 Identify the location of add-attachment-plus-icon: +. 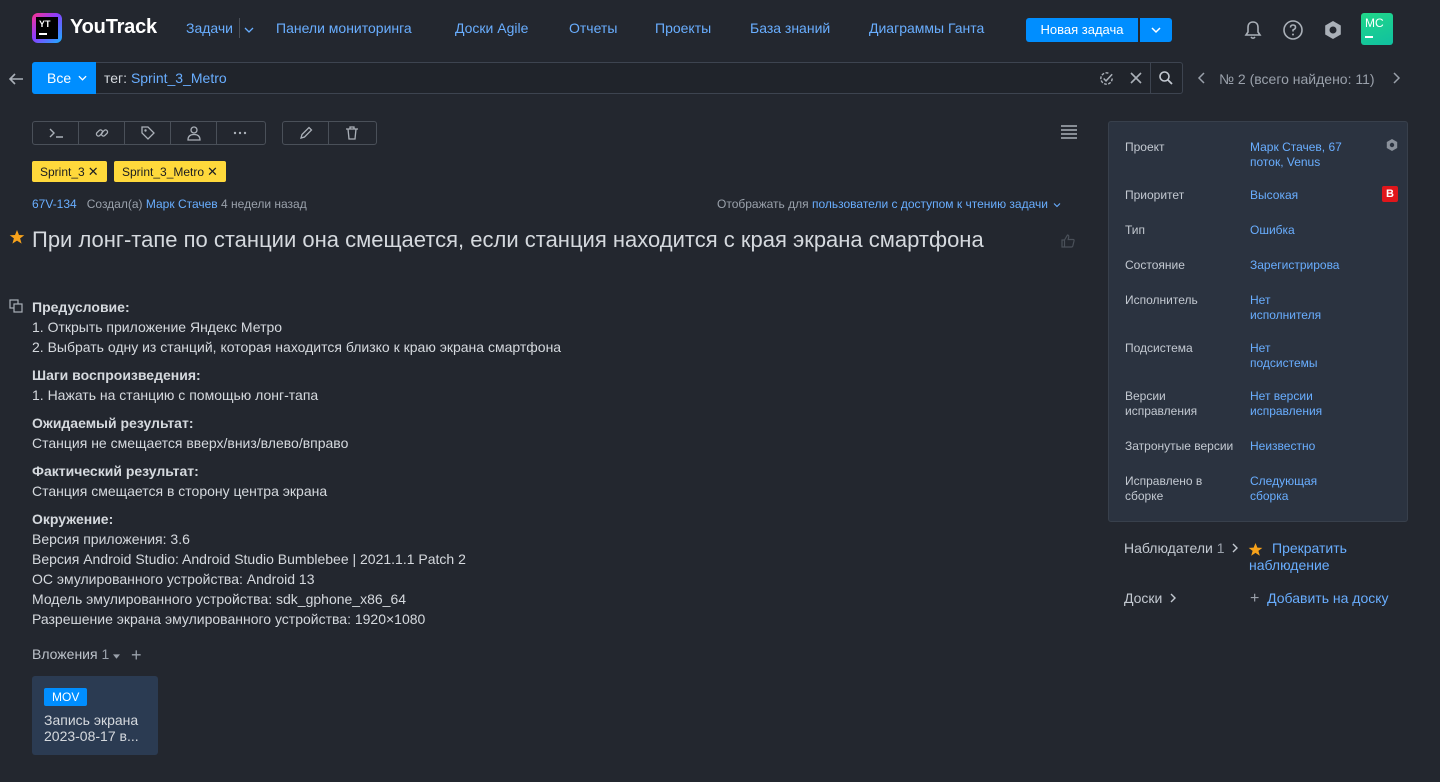
(136, 655).